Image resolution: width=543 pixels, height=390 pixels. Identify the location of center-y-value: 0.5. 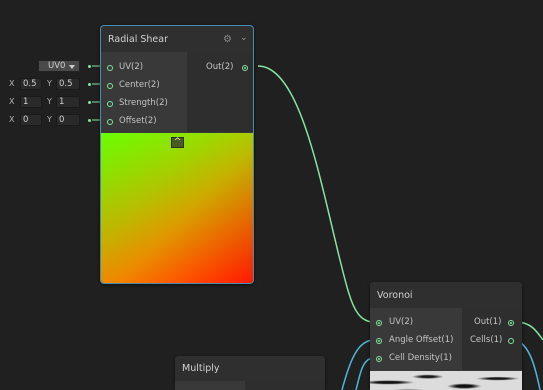
(66, 84).